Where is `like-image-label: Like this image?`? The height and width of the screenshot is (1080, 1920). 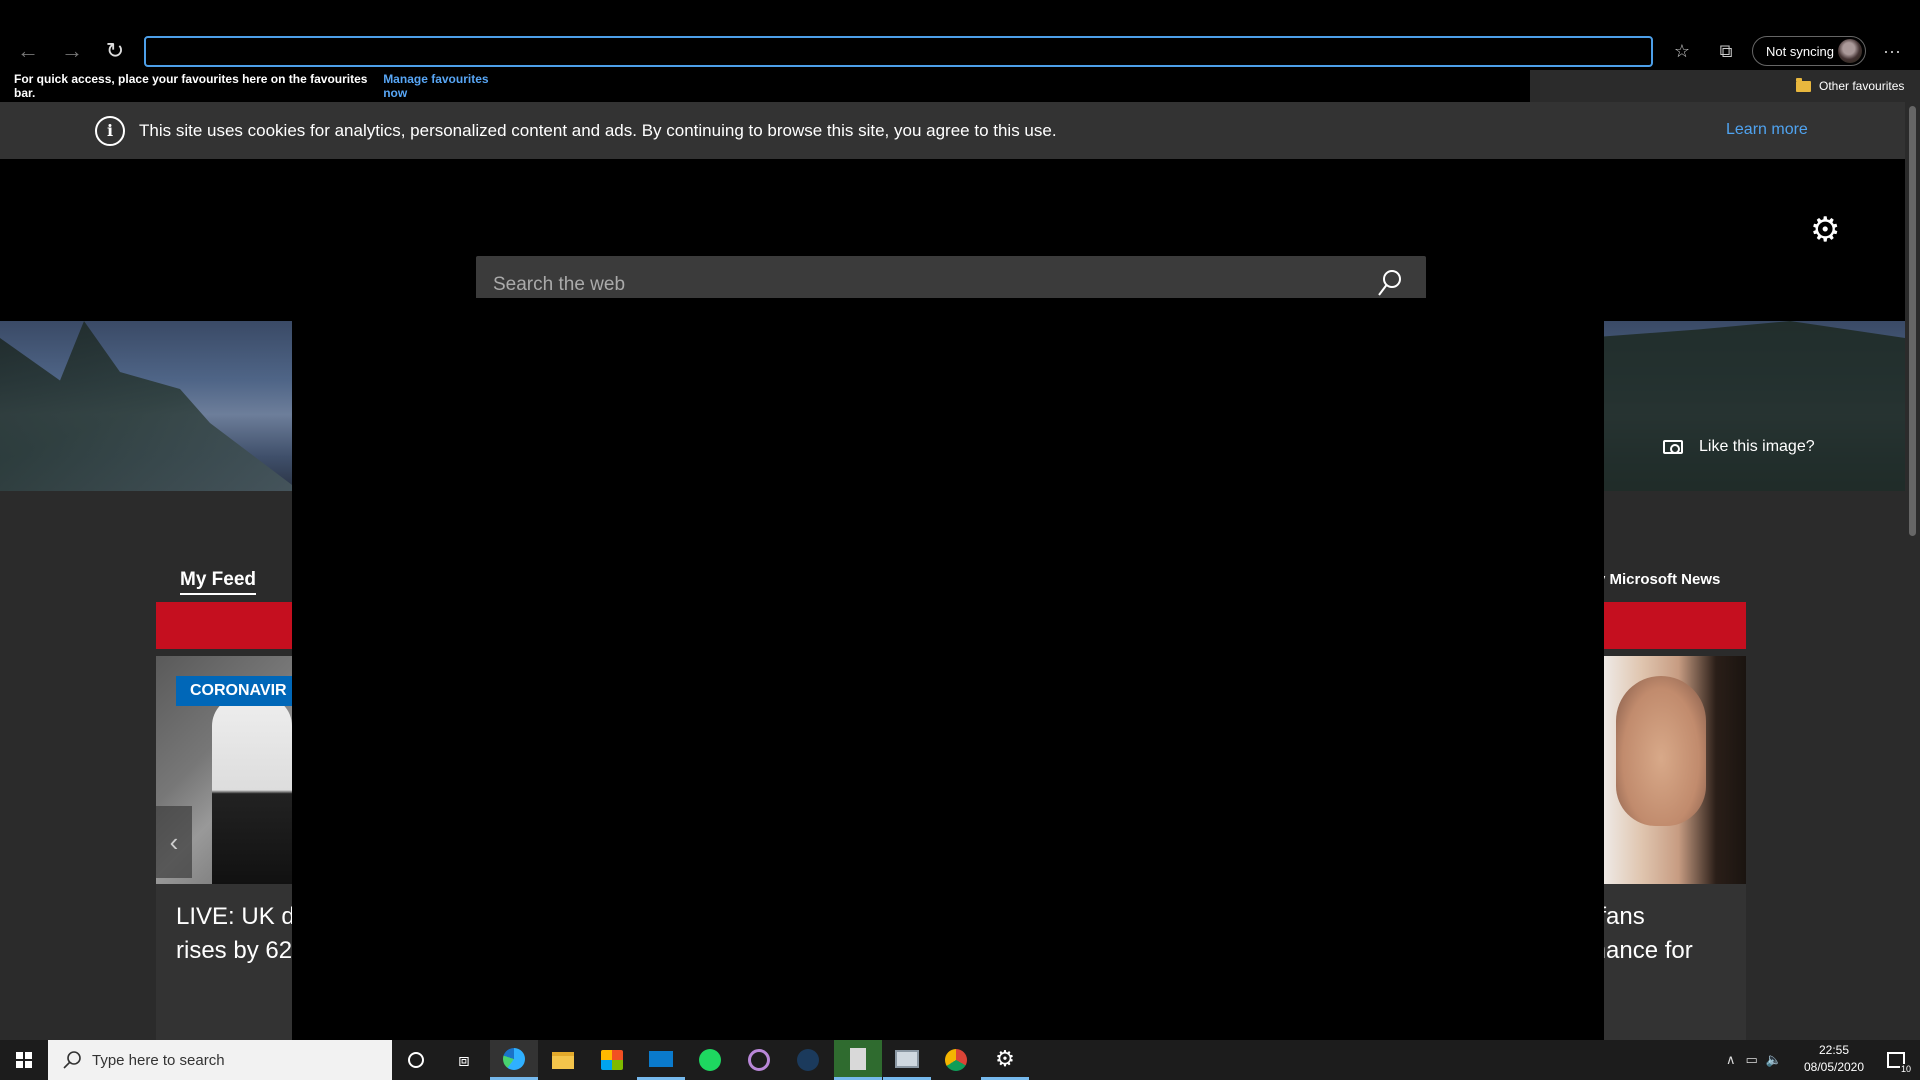
like-image-label: Like this image? is located at coordinates (1757, 446).